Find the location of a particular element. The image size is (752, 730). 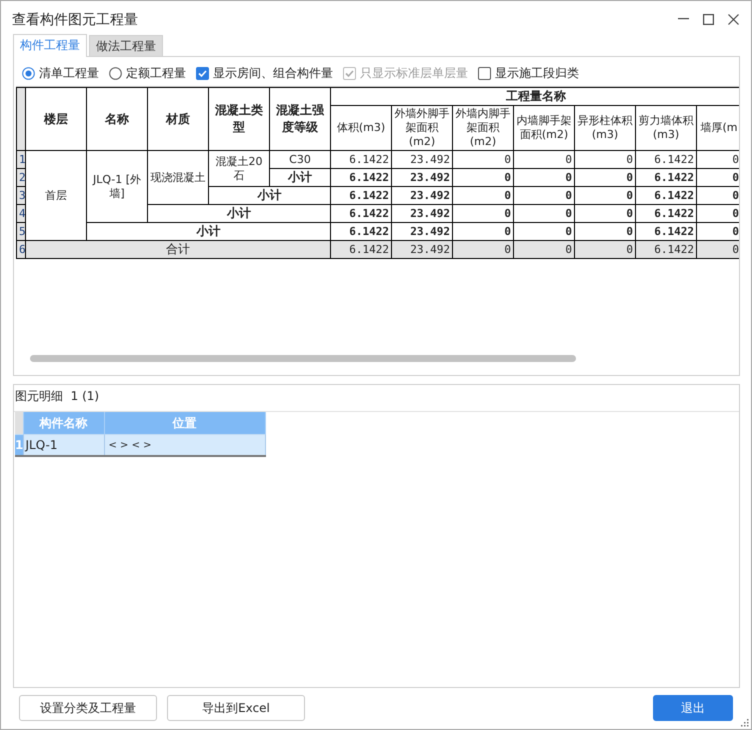

table-cell: 现浇混凝土 is located at coordinates (178, 177).